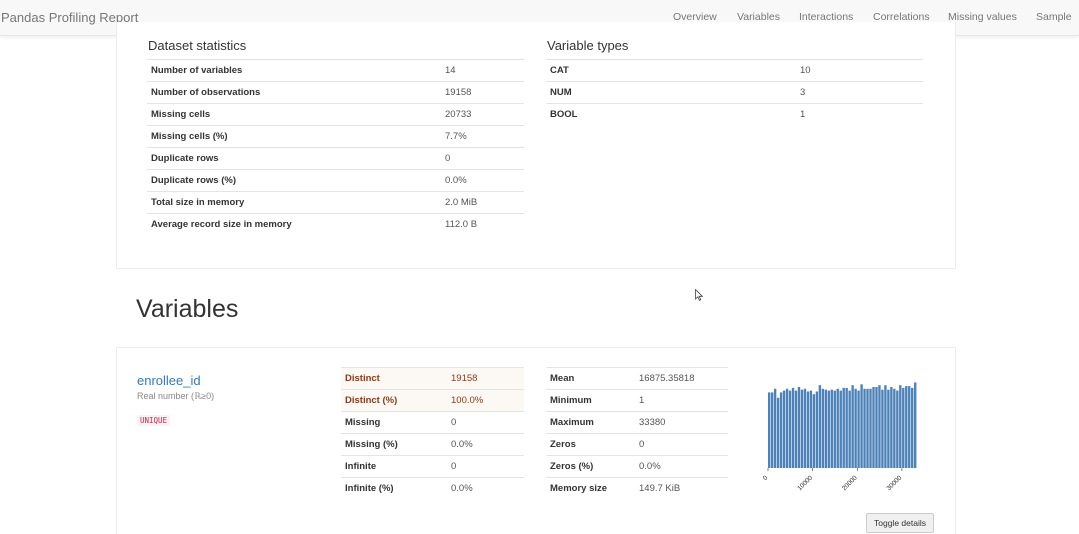  Describe the element at coordinates (805, 483) in the screenshot. I see `histogram-x-tick-label: 10000` at that location.